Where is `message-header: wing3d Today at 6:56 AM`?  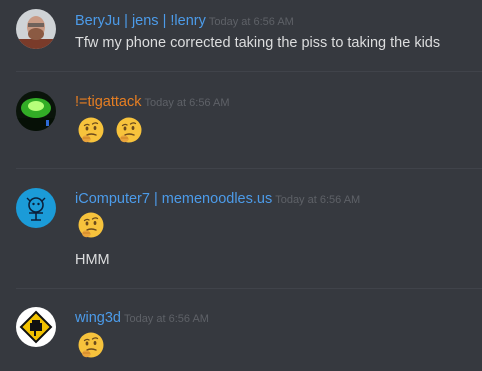 message-header: wing3d Today at 6:56 AM is located at coordinates (142, 318).